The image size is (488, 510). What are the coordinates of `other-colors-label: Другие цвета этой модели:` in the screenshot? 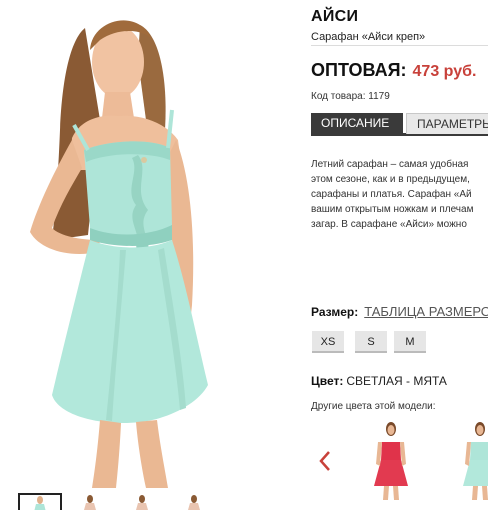 It's located at (373, 406).